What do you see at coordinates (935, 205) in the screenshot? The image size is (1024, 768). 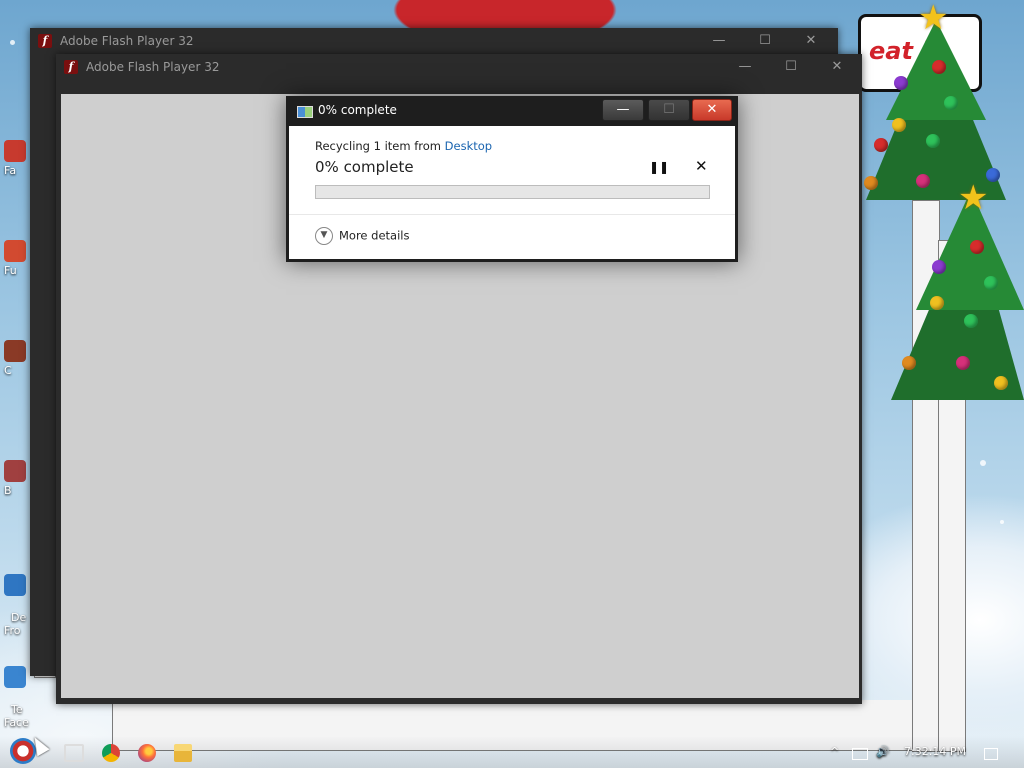 I see `christmas-tree-decoration: ★ ★` at bounding box center [935, 205].